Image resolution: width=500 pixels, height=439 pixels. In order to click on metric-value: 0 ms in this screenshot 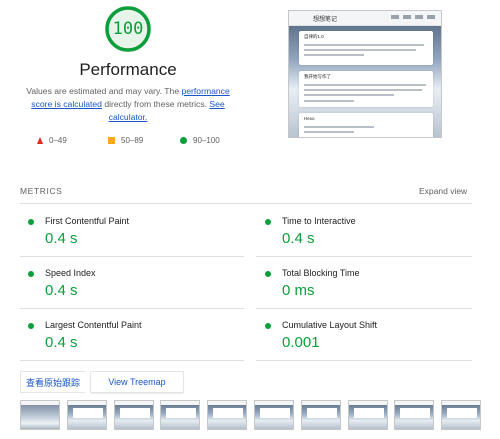, I will do `click(298, 290)`.